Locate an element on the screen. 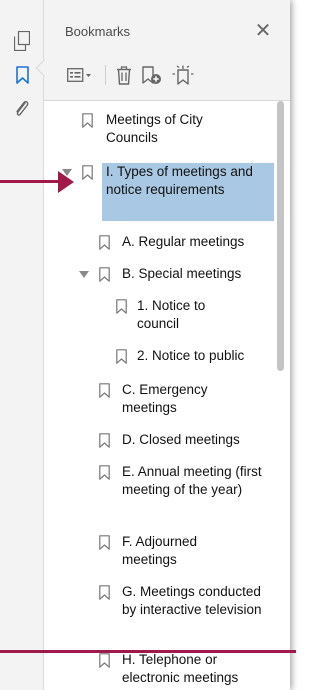 The height and width of the screenshot is (690, 320). scrollbar is located at coordinates (281, 395).